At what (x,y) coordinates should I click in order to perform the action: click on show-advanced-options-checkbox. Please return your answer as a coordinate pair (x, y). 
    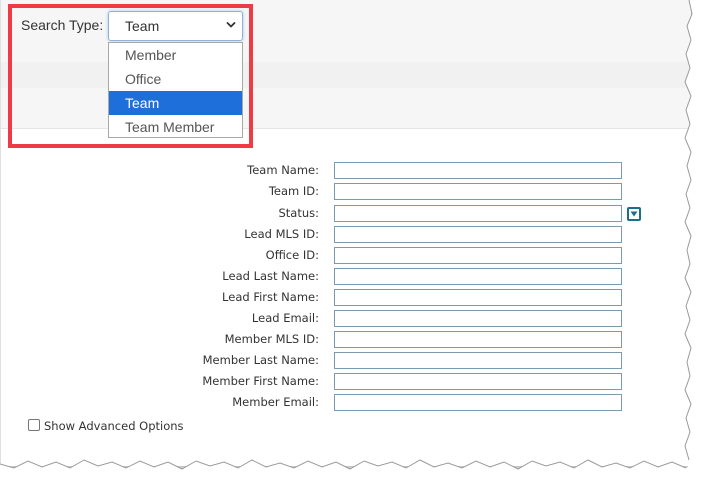
    Looking at the image, I should click on (34, 425).